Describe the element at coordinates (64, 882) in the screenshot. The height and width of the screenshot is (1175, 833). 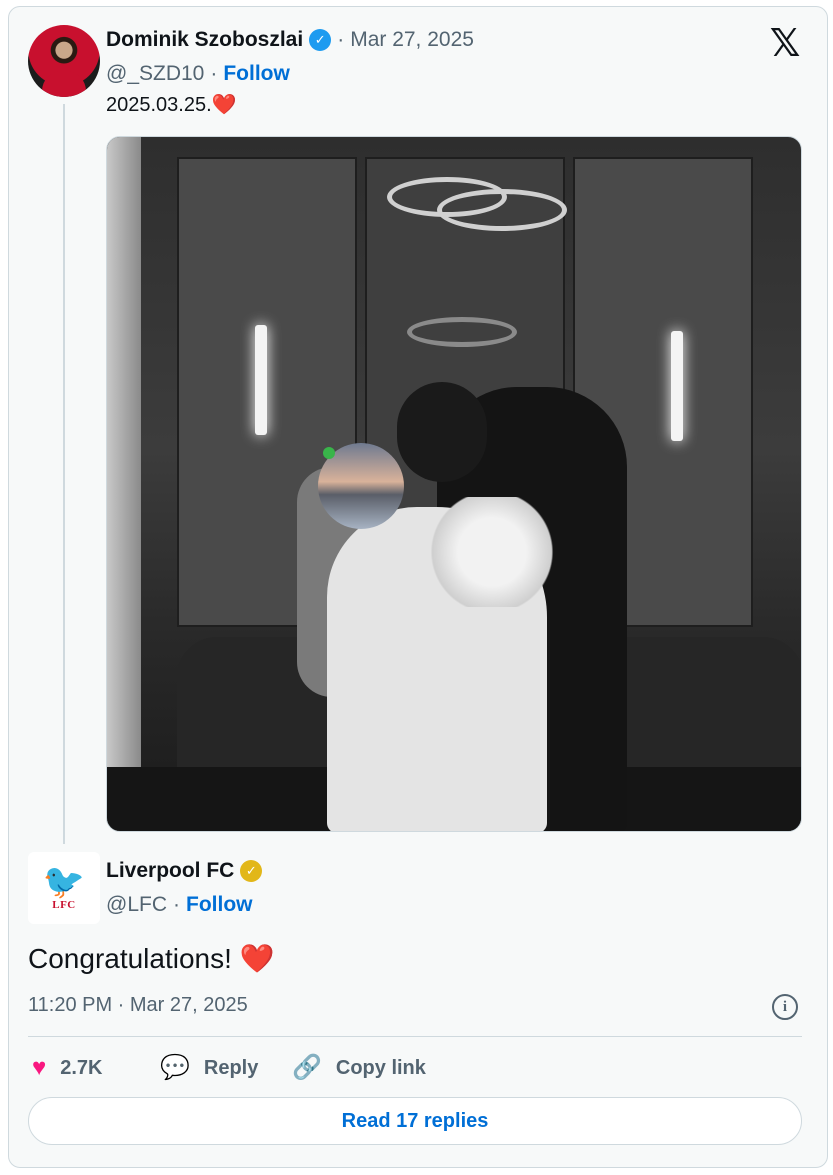
I see `liverbird-icon: 🐦` at that location.